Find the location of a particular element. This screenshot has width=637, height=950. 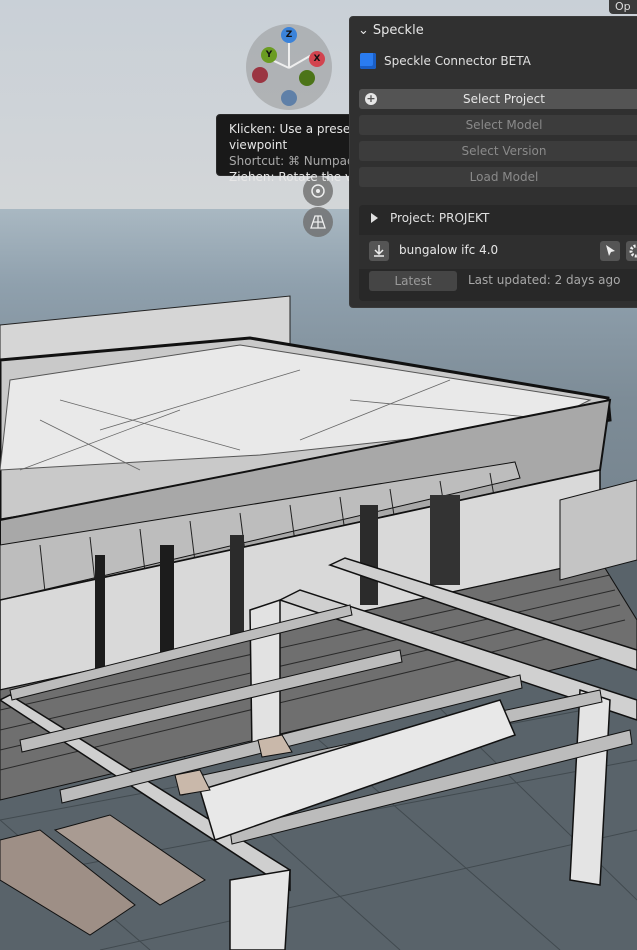

z-axis-icon: Z is located at coordinates (289, 35).